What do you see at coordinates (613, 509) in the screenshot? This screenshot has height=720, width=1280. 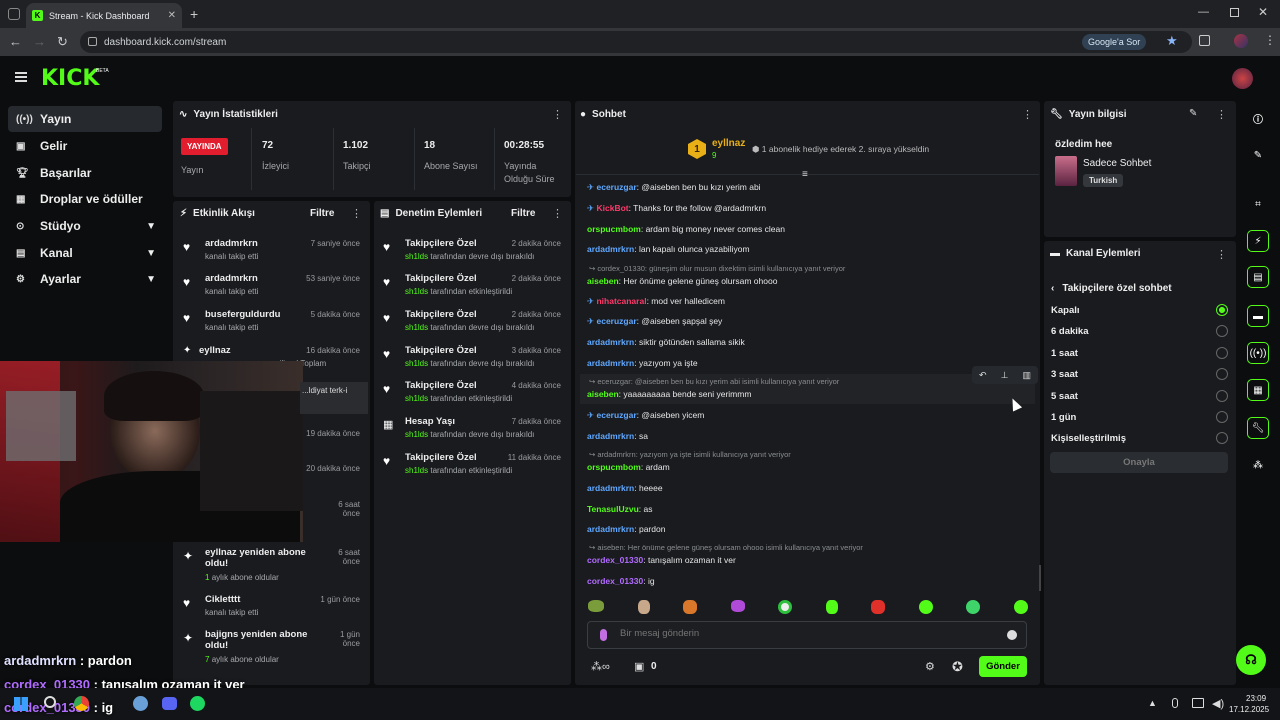 I see `chat-username: TenasulUzvu` at bounding box center [613, 509].